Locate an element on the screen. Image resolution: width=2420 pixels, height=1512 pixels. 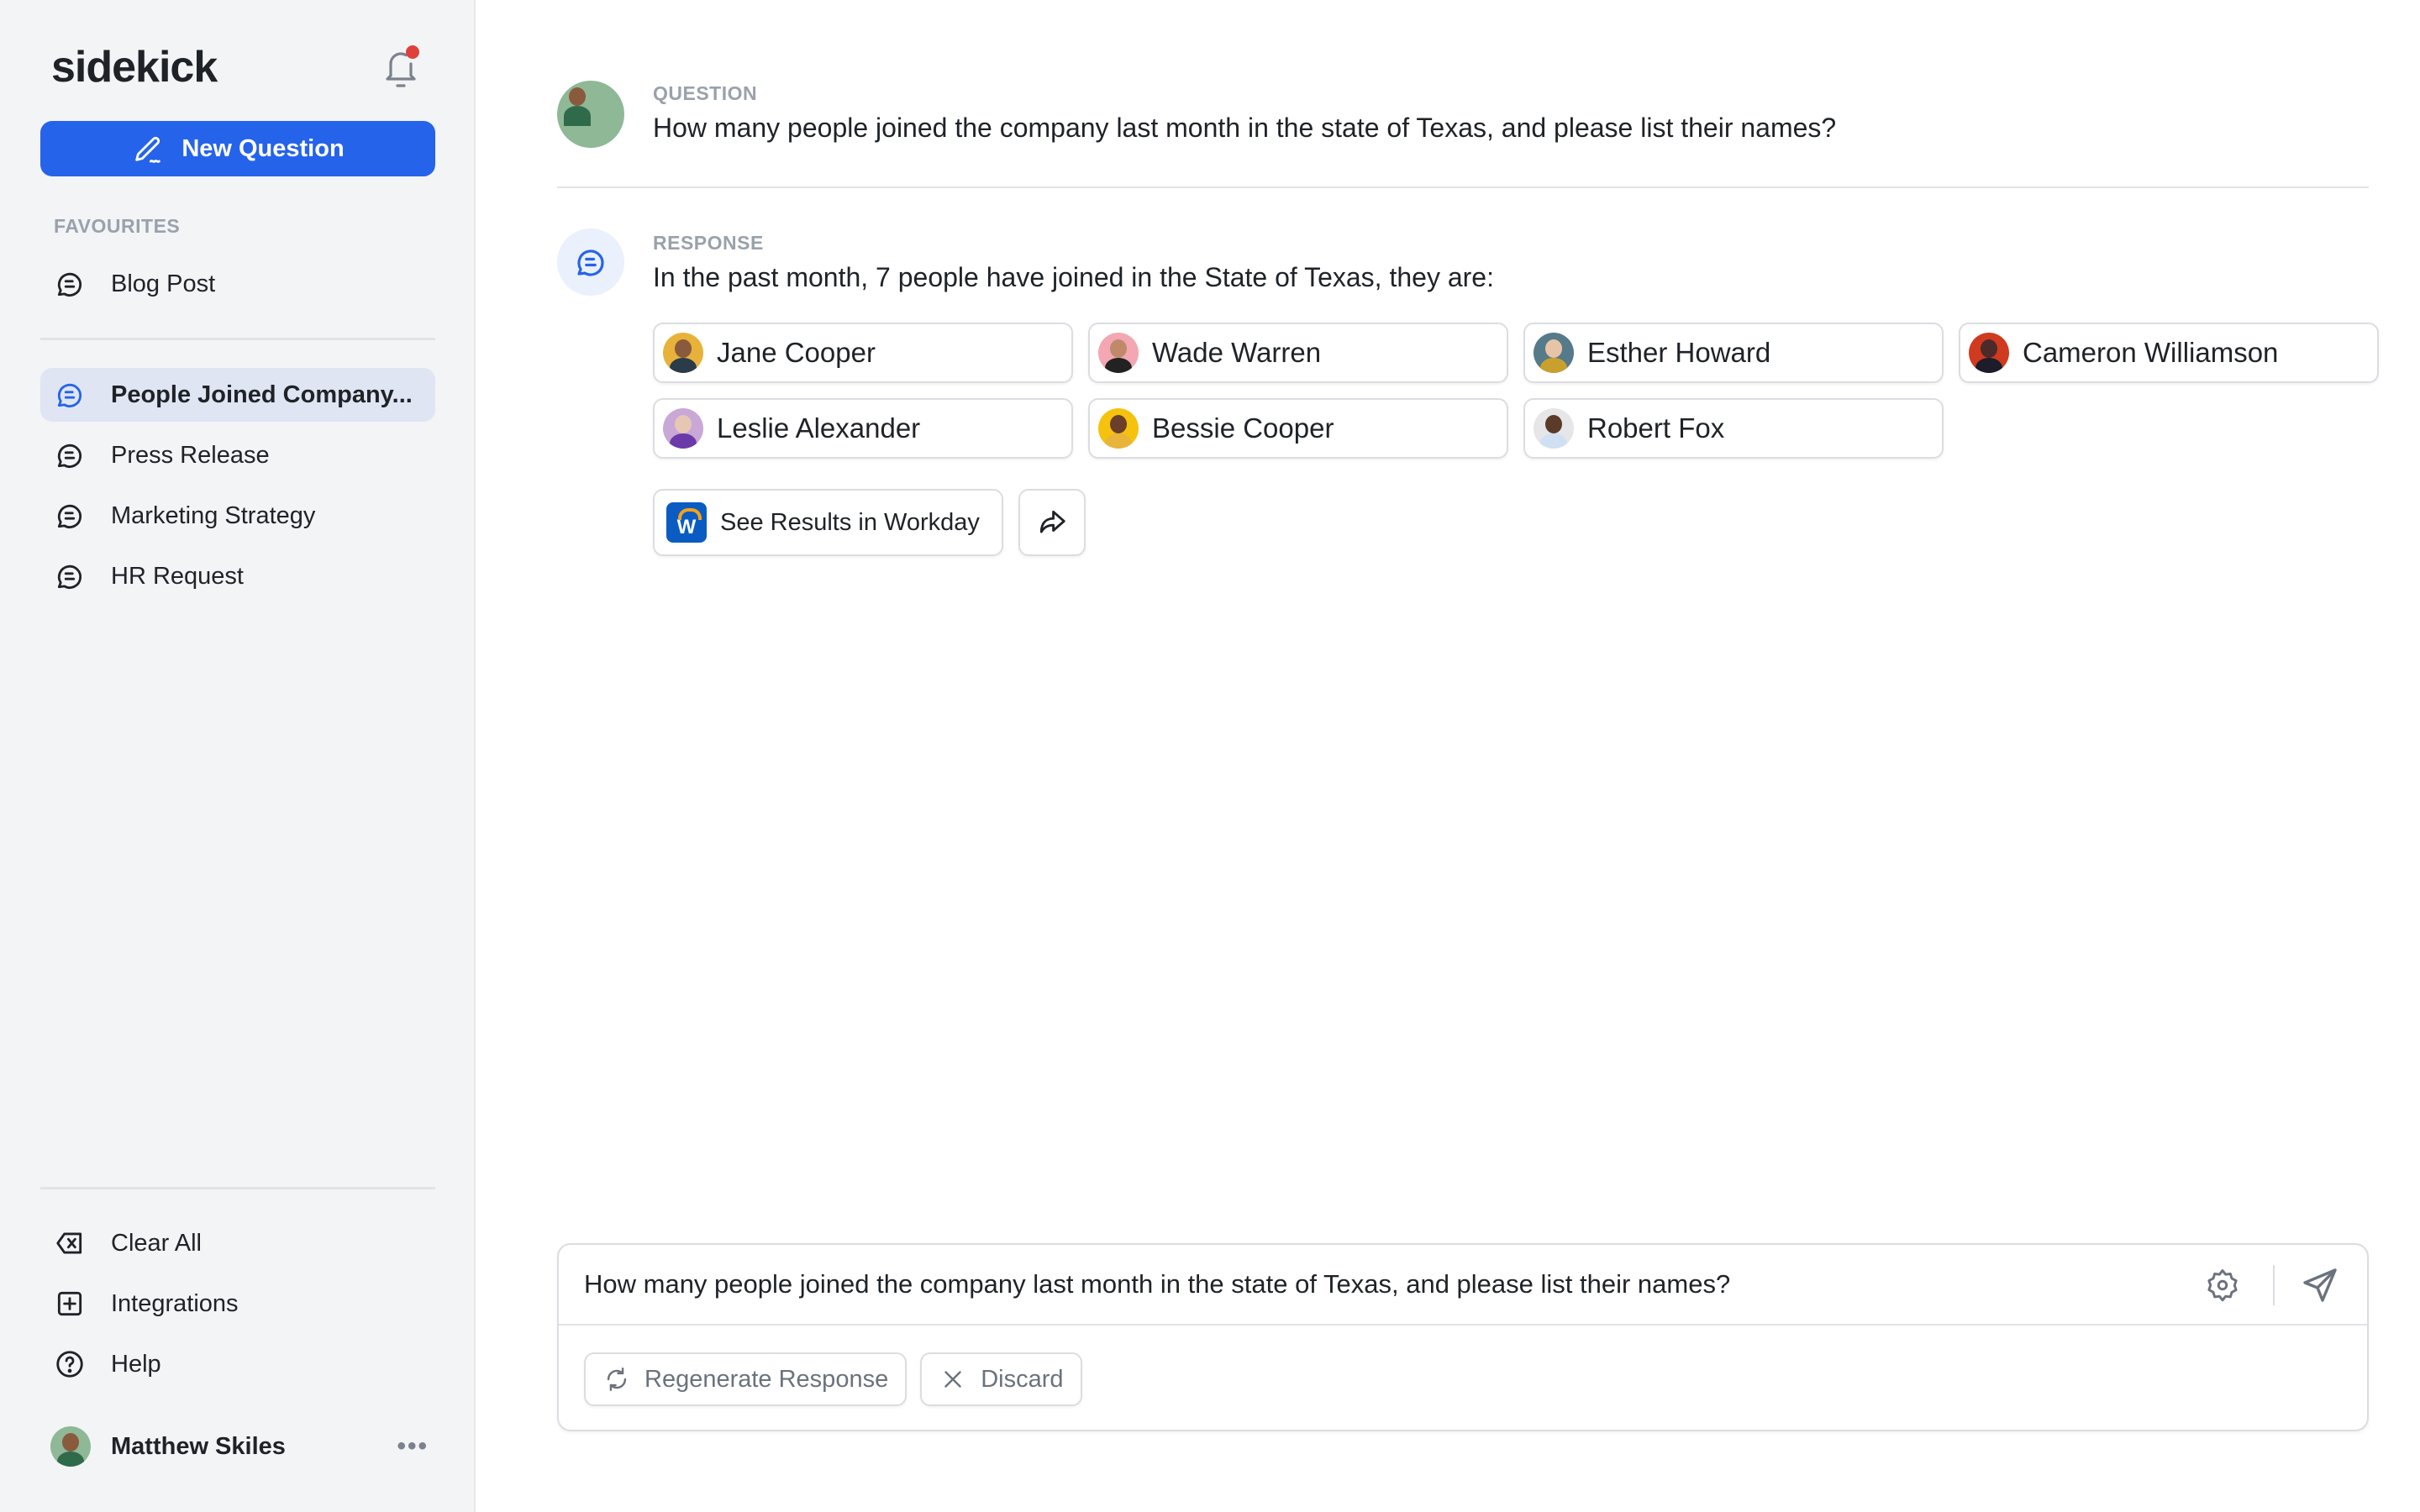
person-chip: Wade Warren is located at coordinates (1298, 353).